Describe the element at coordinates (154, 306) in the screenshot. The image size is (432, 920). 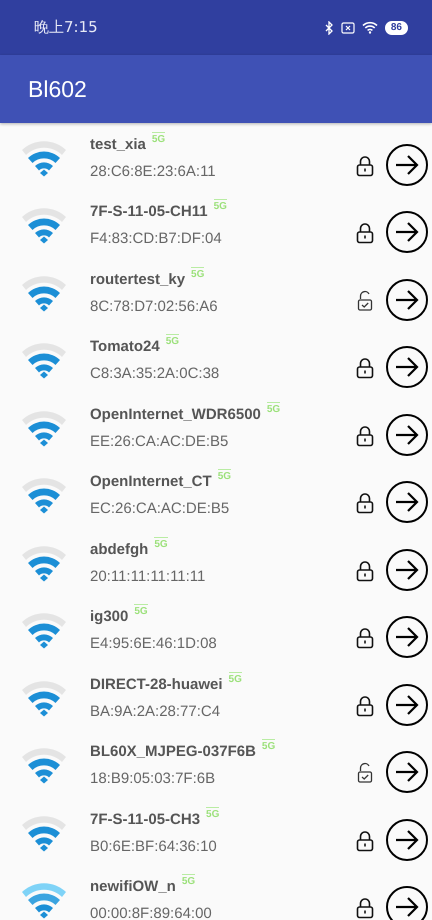
I see `mac-address: 8C:78:D7:02:56:A6` at that location.